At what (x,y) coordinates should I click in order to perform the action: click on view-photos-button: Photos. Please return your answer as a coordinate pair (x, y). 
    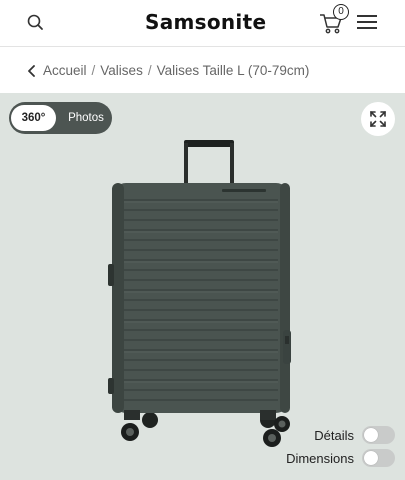
    Looking at the image, I should click on (86, 118).